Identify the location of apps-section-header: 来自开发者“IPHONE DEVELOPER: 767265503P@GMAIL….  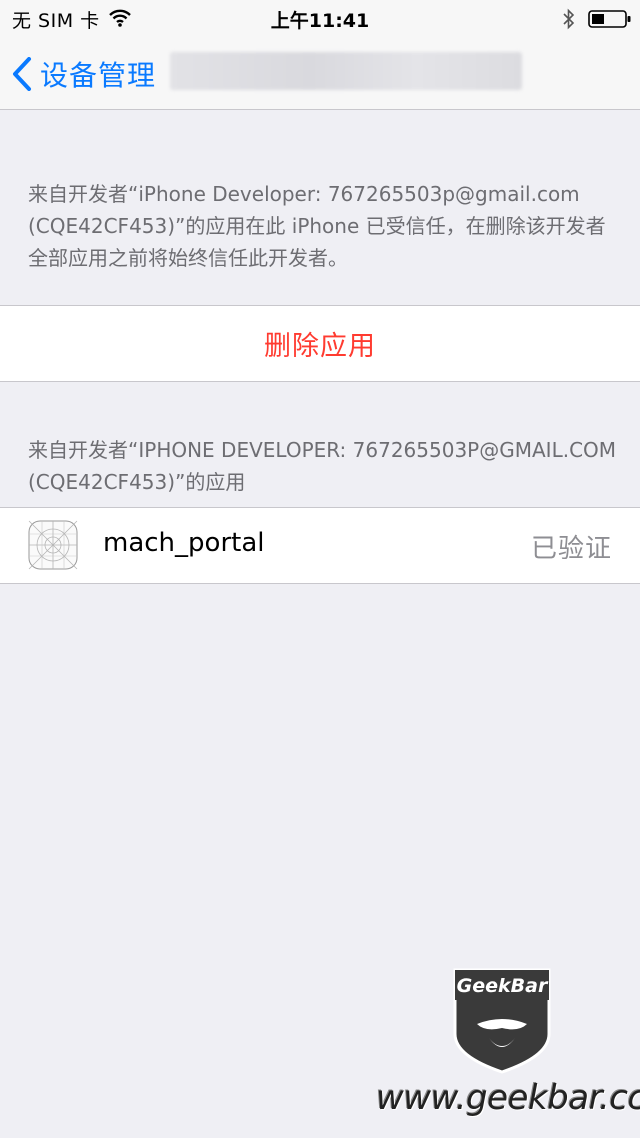
(322, 466).